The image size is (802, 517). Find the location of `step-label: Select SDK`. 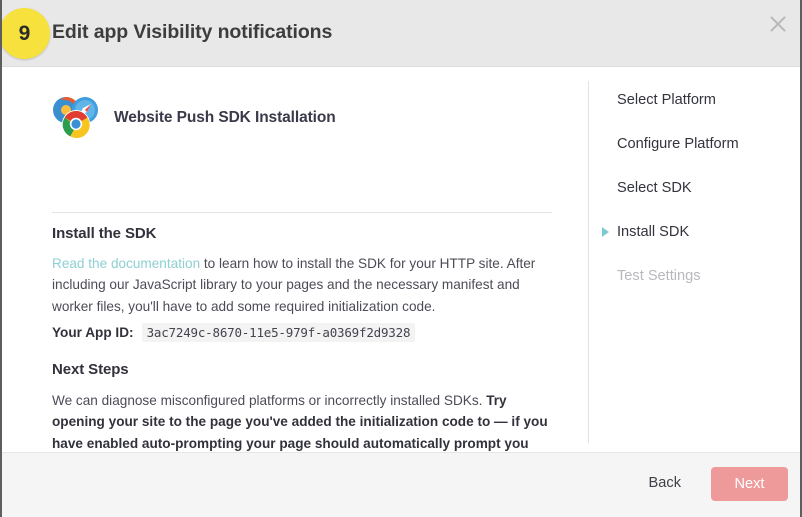

step-label: Select SDK is located at coordinates (654, 188).